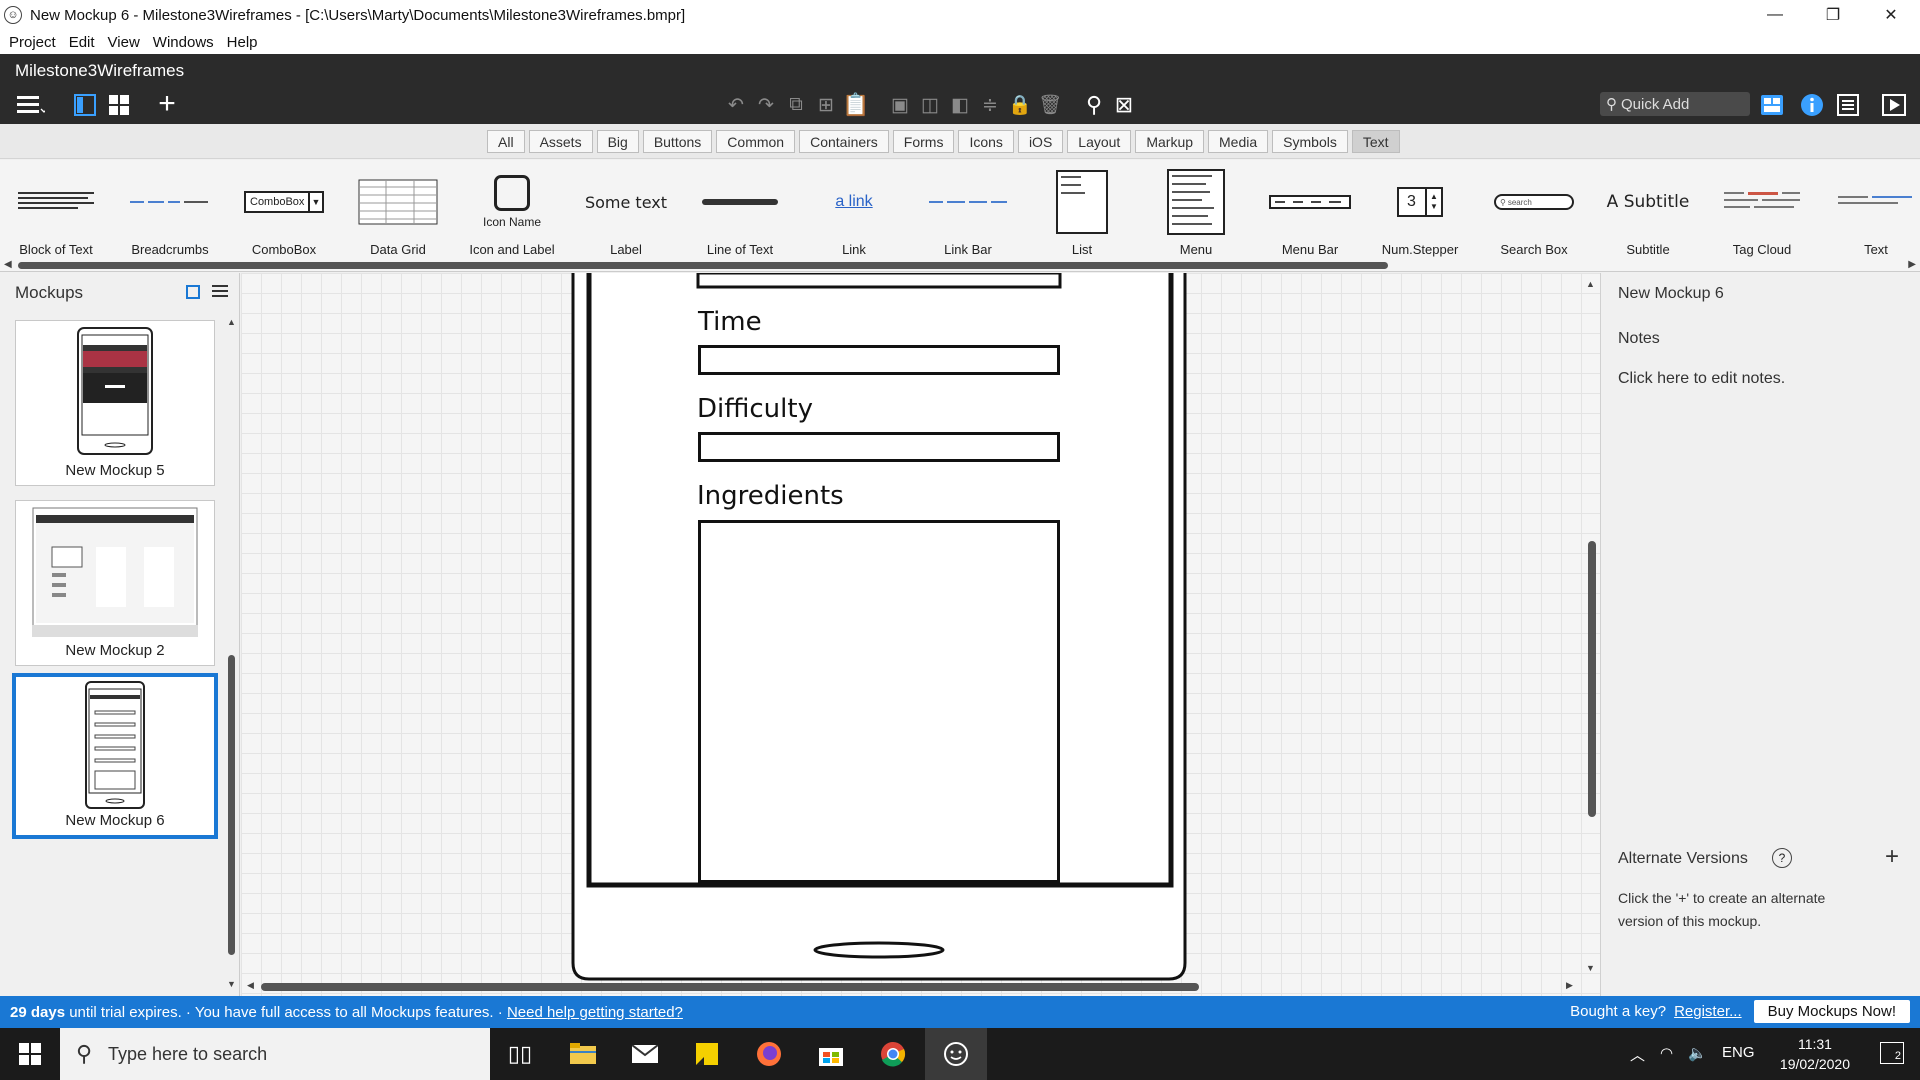  I want to click on canvas-horizontal-scrollbar, so click(730, 987).